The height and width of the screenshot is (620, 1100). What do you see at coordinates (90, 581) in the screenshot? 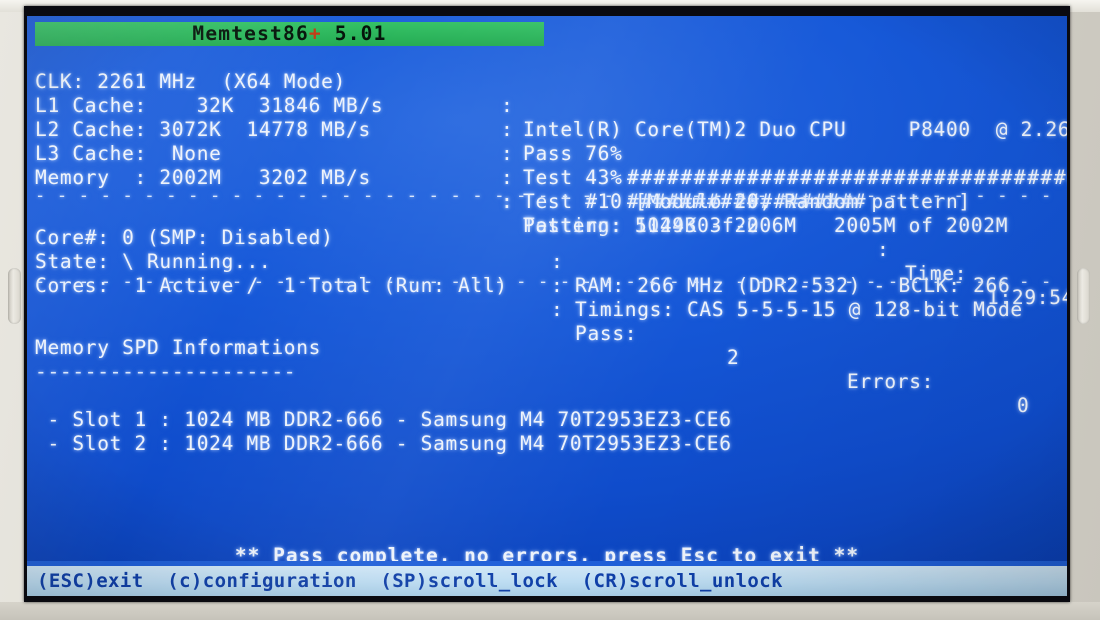
I see `key-hint-esc-exit: (ESC)exit` at bounding box center [90, 581].